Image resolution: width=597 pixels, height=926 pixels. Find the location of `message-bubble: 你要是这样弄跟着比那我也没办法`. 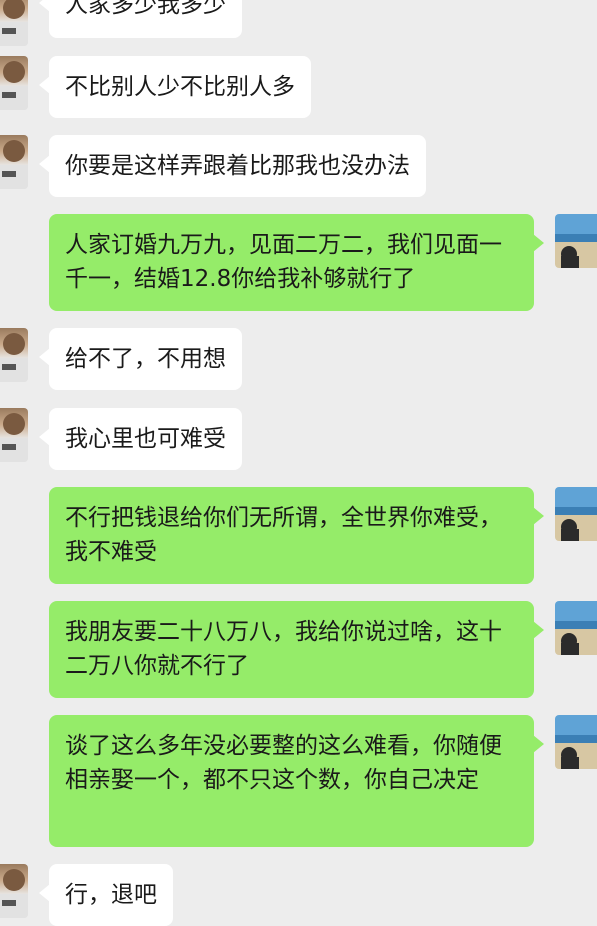

message-bubble: 你要是这样弄跟着比那我也没办法 is located at coordinates (232, 166).